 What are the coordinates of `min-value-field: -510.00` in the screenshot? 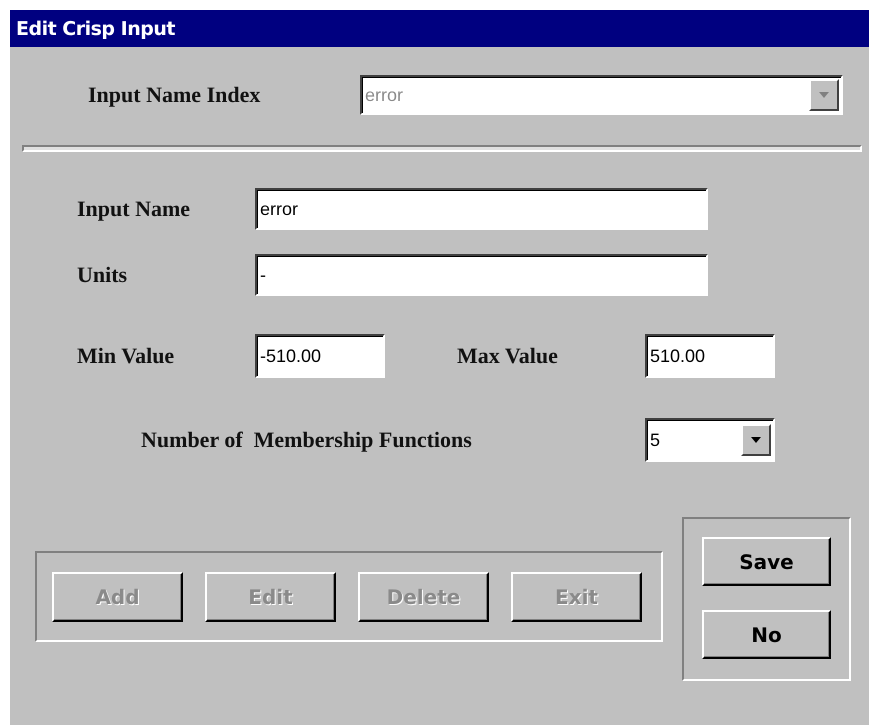 It's located at (320, 356).